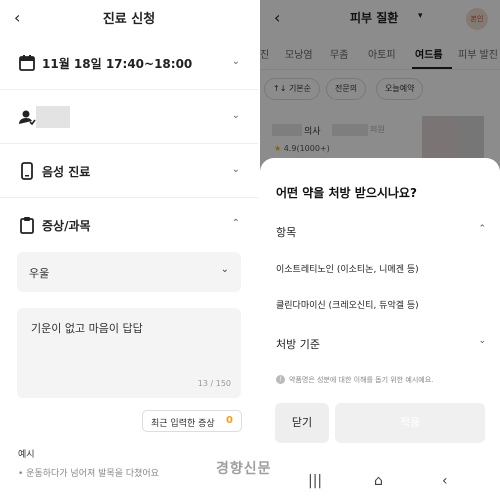  What do you see at coordinates (117, 64) in the screenshot?
I see `date-time-label: 11월 18일 17:40~18:00` at bounding box center [117, 64].